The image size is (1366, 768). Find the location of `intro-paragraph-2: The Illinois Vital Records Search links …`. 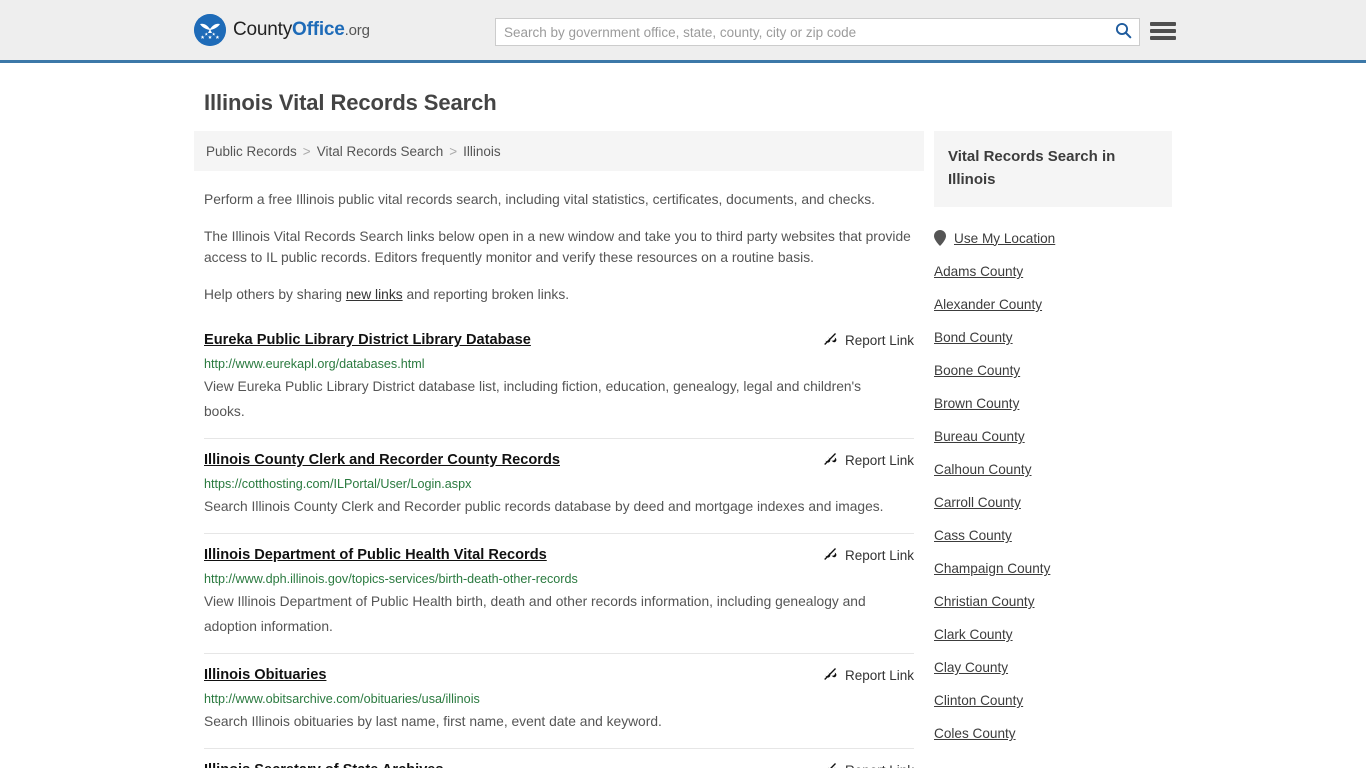

intro-paragraph-2: The Illinois Vital Records Search links … is located at coordinates (557, 247).